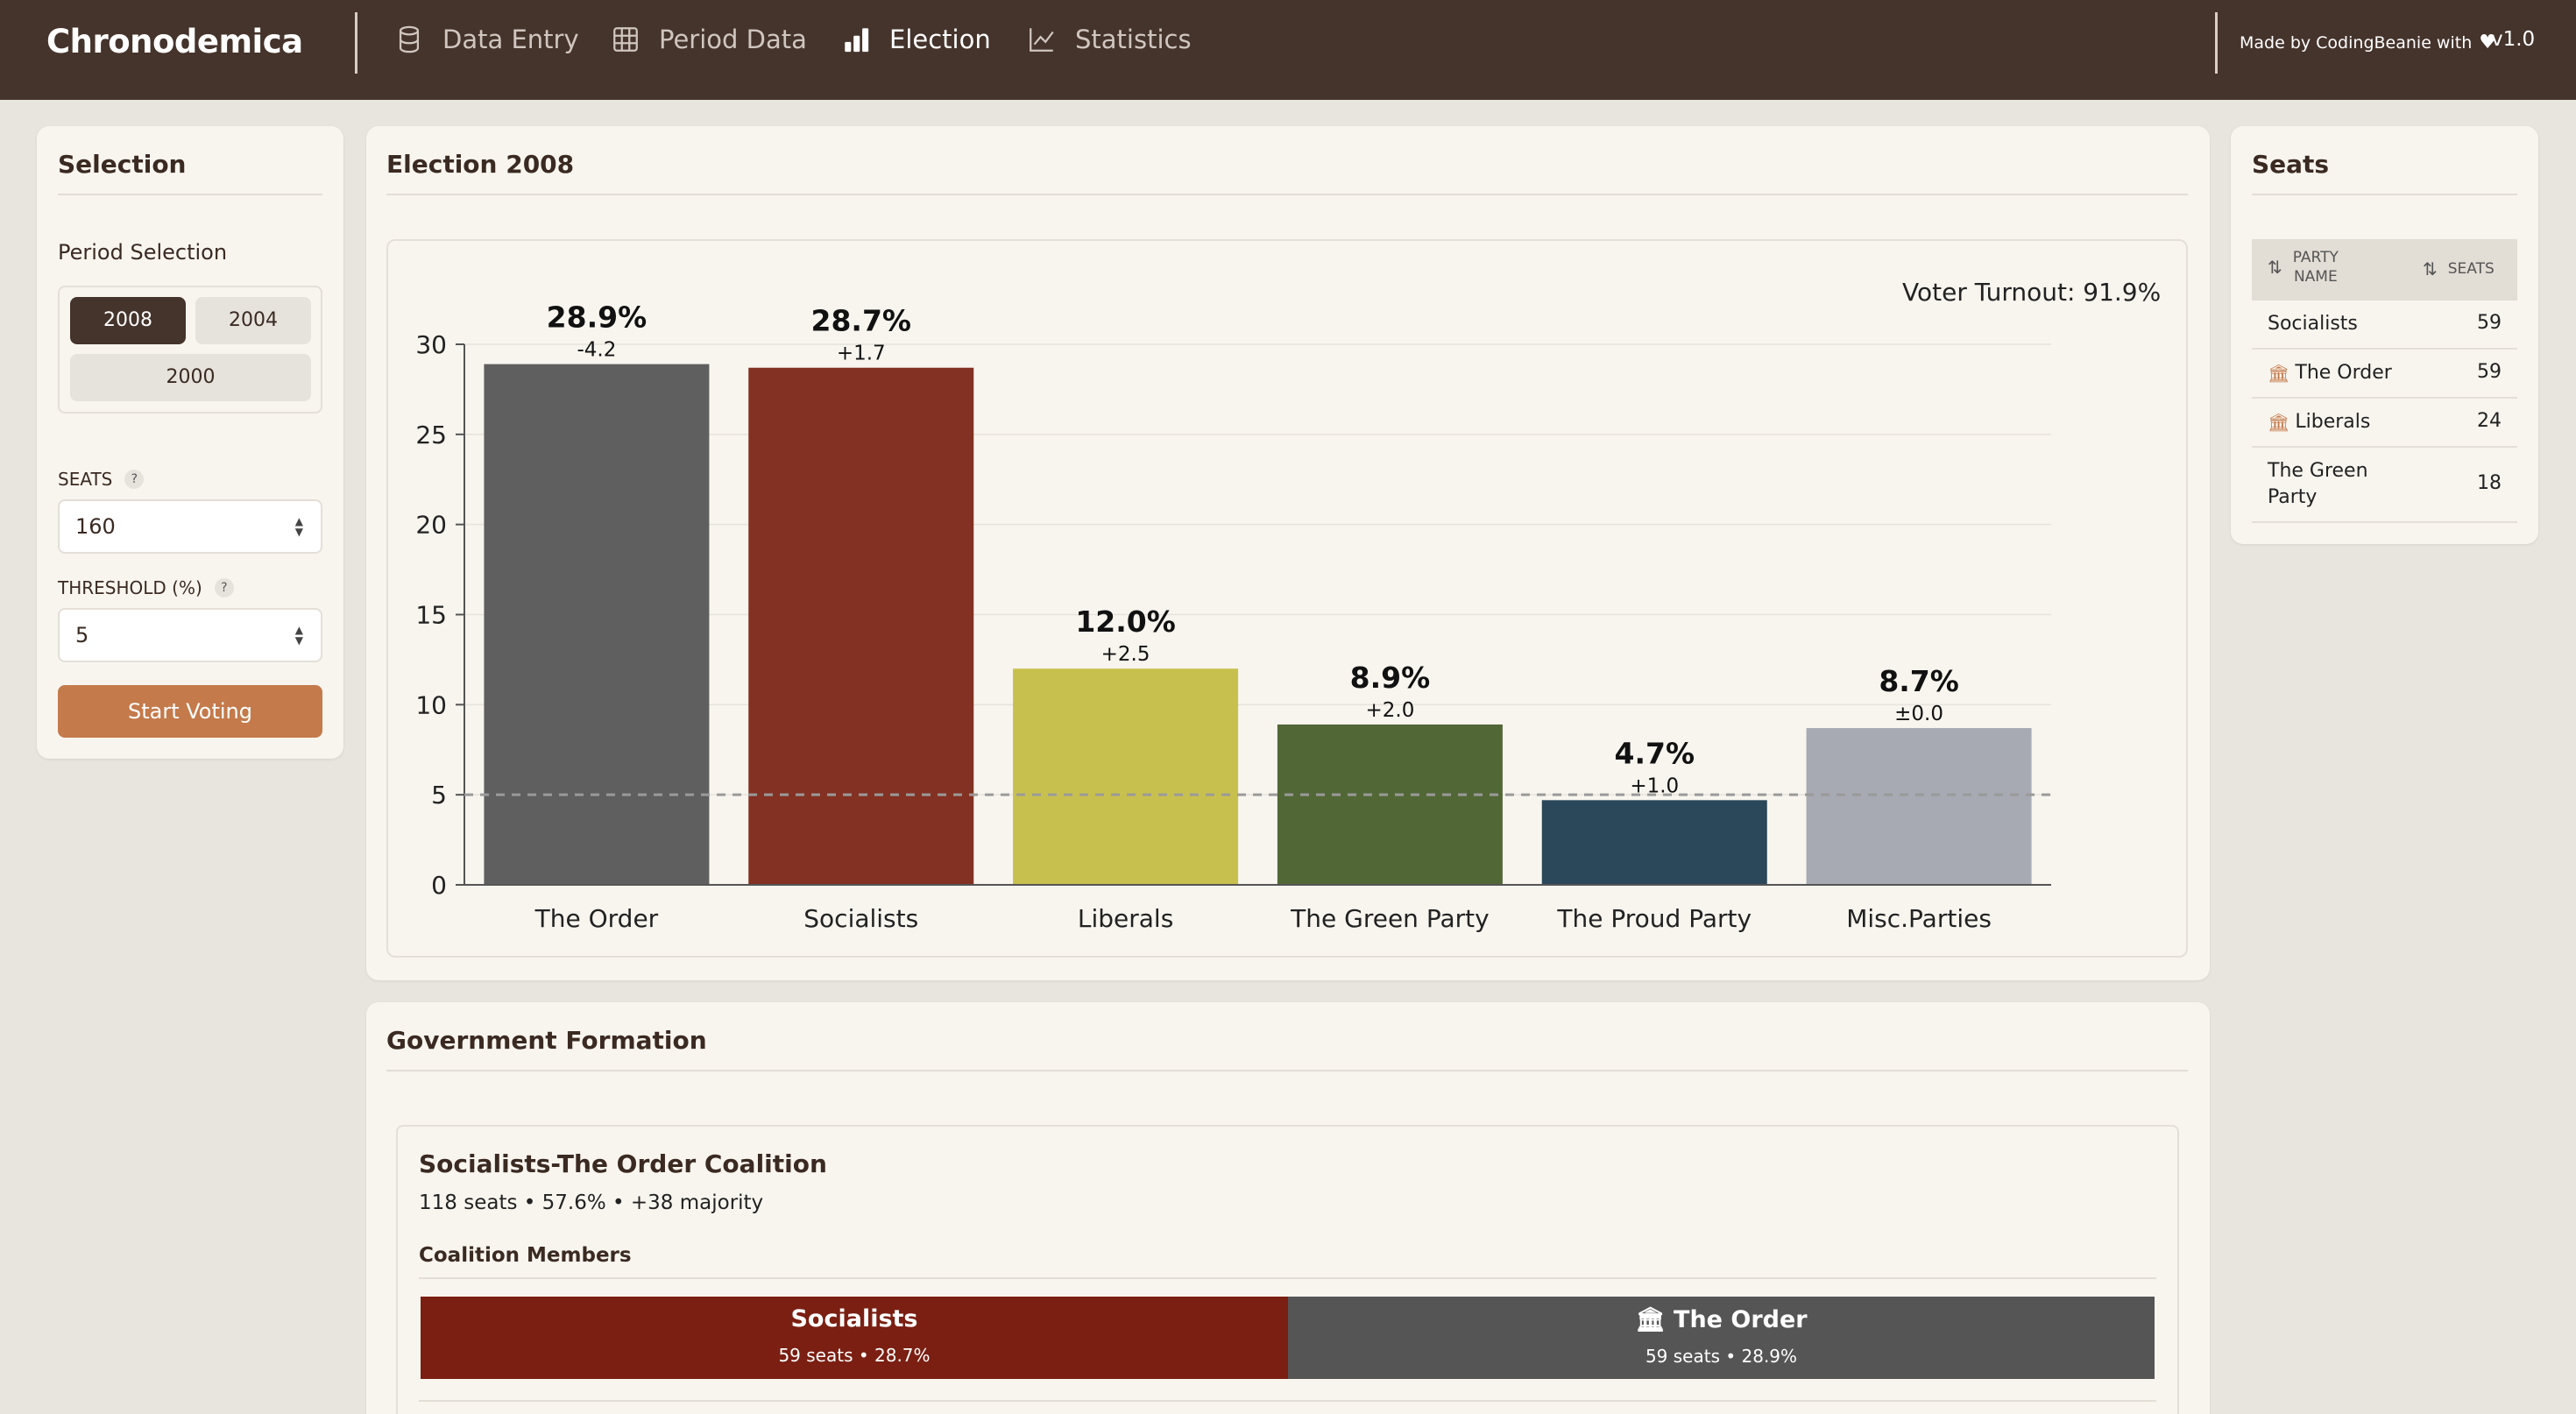 The width and height of the screenshot is (2576, 1414). I want to click on seat-party-name: The Green Party, so click(2318, 484).